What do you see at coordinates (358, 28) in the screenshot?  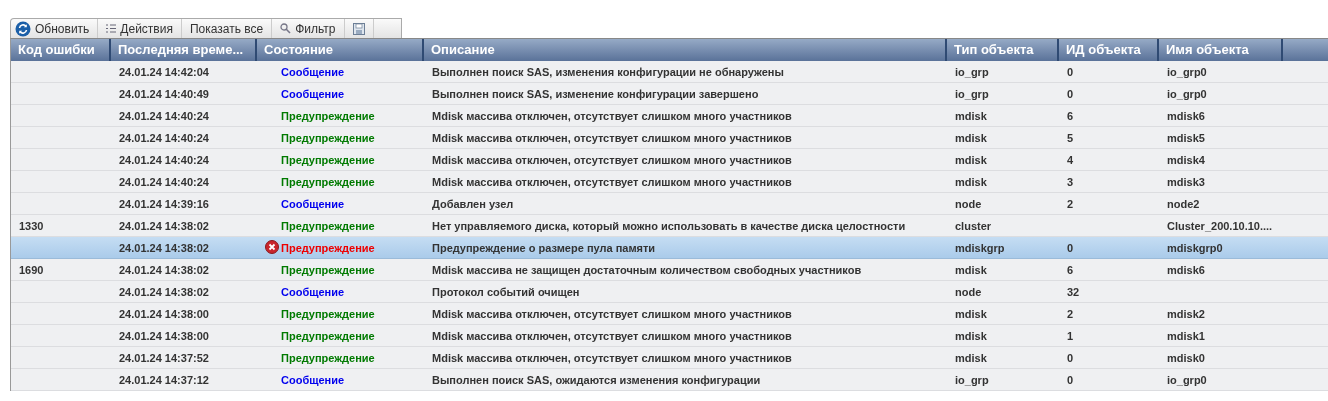 I see `save-icon` at bounding box center [358, 28].